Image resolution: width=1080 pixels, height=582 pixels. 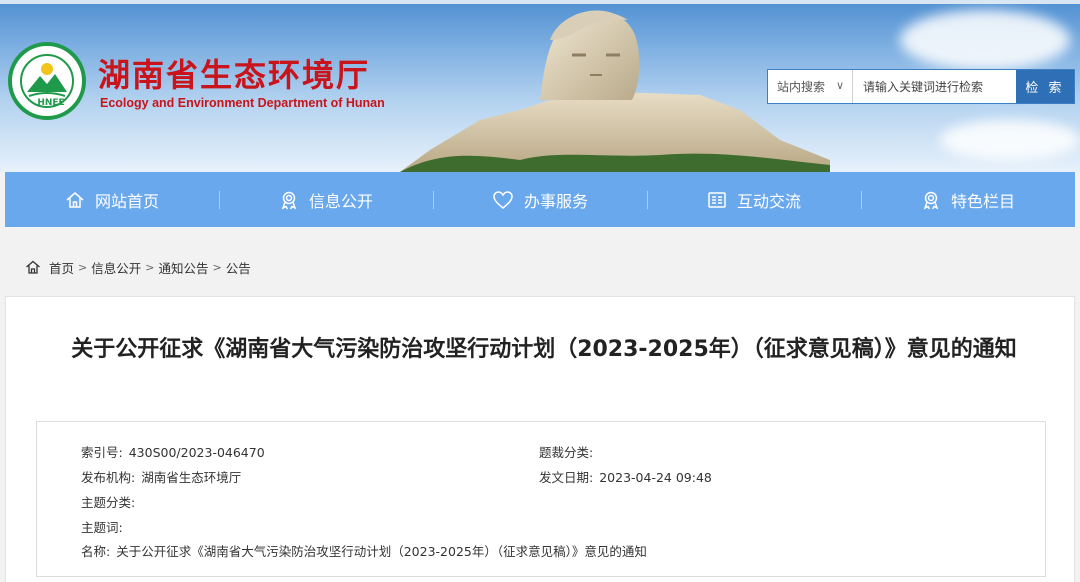 I want to click on breadcrumb: 首页 > 信息公开 > 通知公告 > 公告, so click(x=540, y=267).